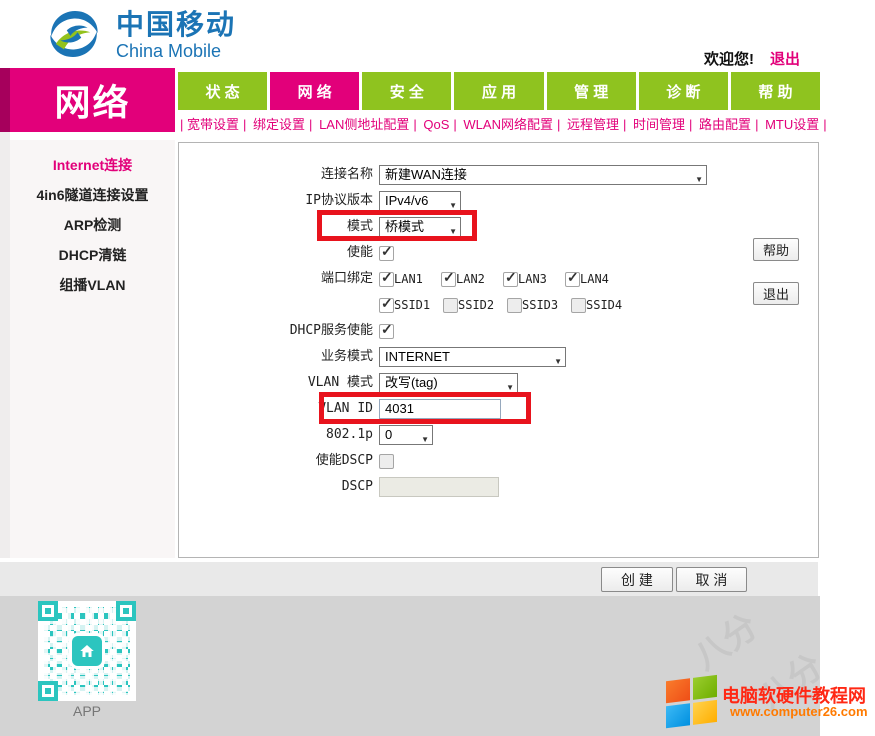 The image size is (875, 736). I want to click on logout-link: 退出, so click(785, 59).